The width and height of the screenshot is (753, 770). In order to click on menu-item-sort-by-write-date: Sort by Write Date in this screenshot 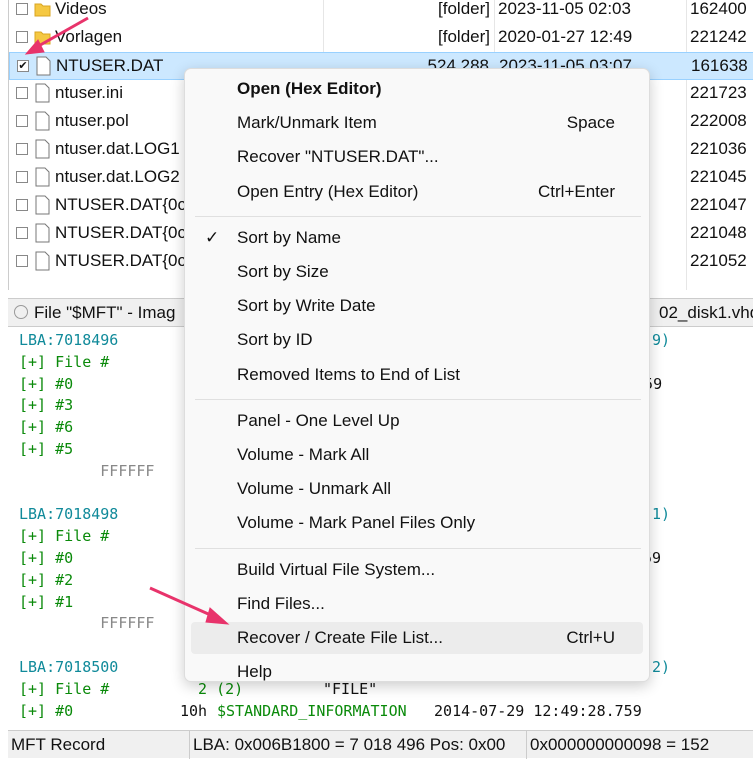, I will do `click(417, 306)`.